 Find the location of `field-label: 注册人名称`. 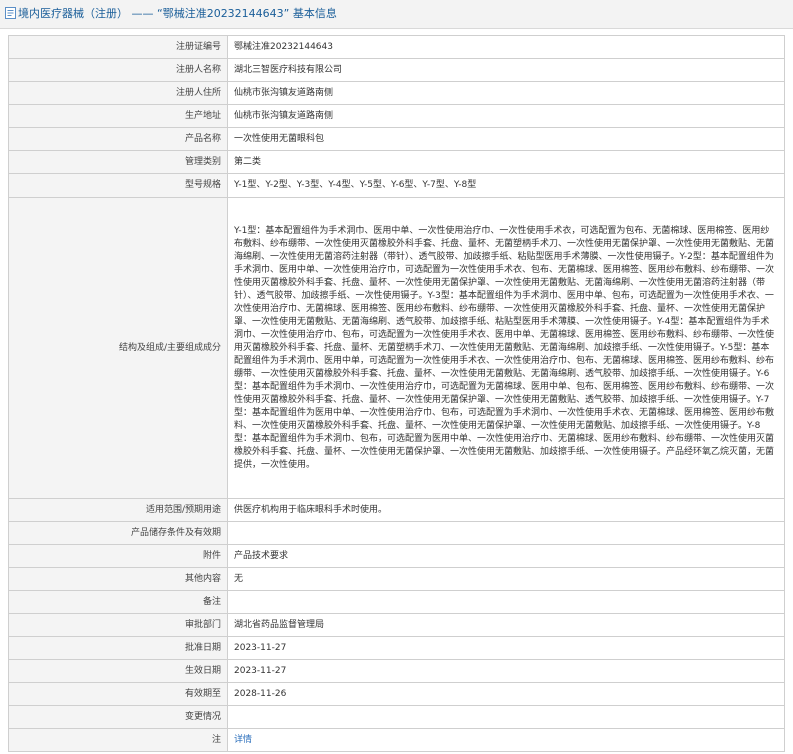

field-label: 注册人名称 is located at coordinates (118, 70).